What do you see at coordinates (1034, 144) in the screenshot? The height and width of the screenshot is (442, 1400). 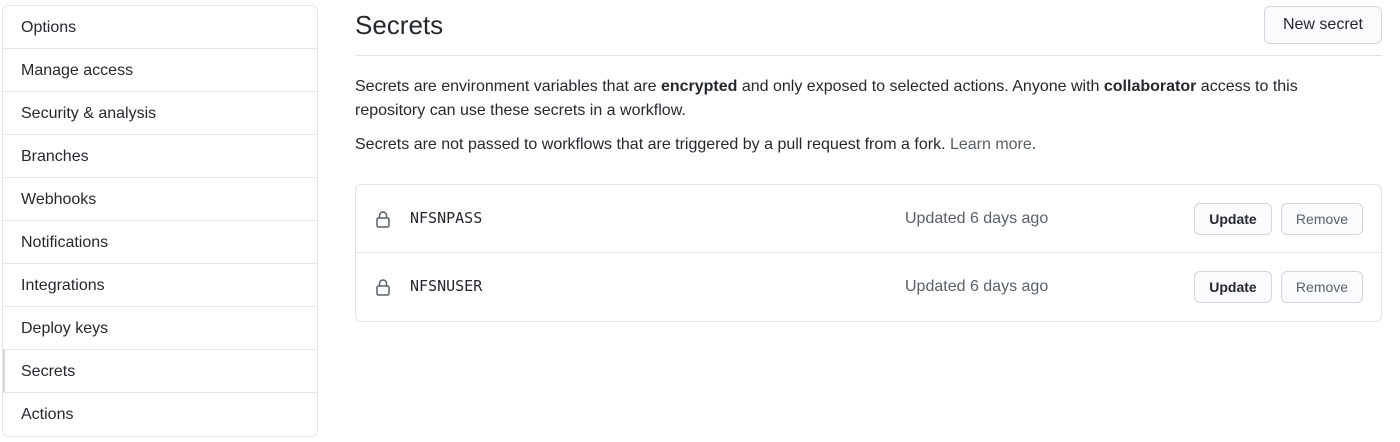 I see `fork-notice-period: .` at bounding box center [1034, 144].